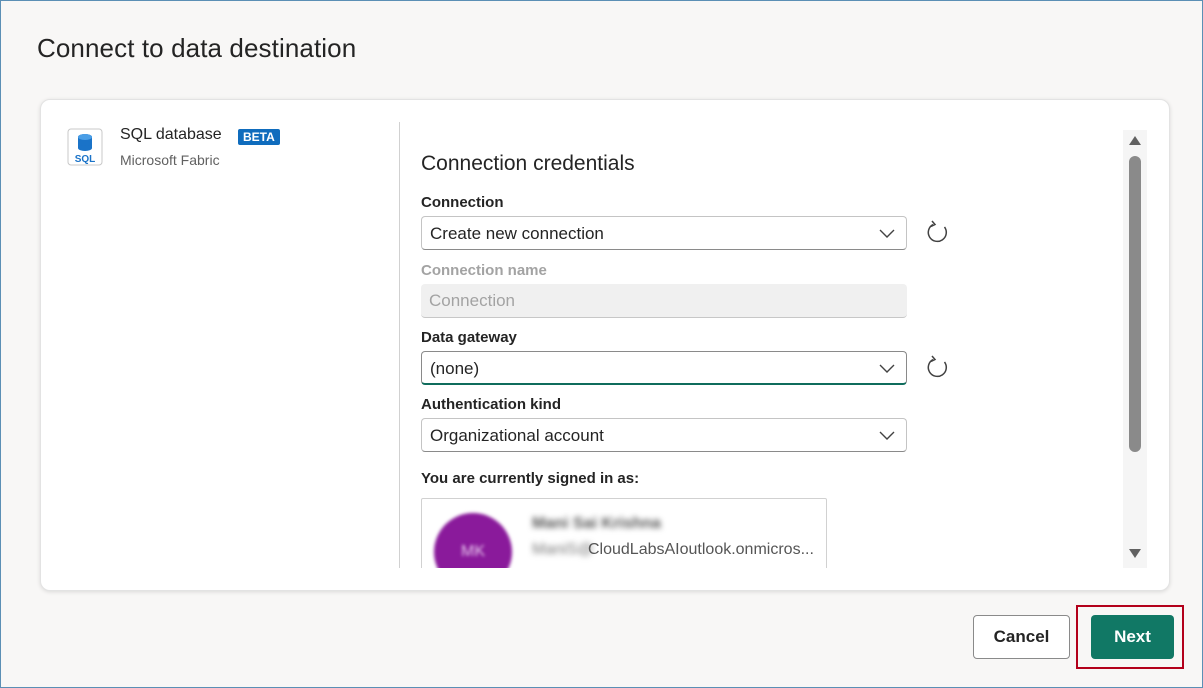 This screenshot has height=688, width=1203. I want to click on connection-value: Create new connection, so click(517, 233).